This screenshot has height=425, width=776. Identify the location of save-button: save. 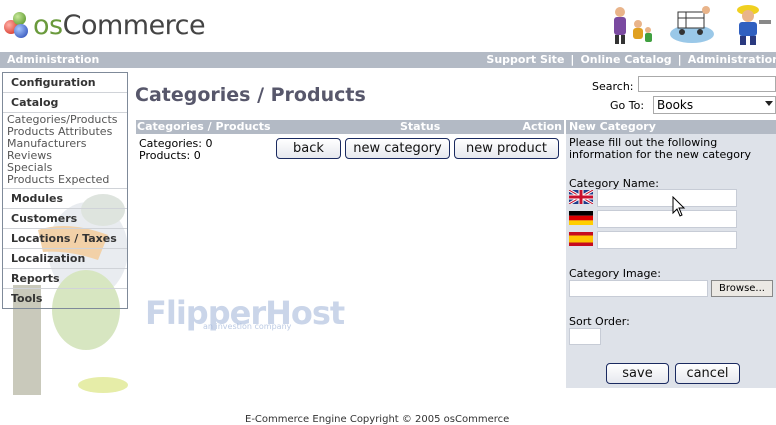
(637, 373).